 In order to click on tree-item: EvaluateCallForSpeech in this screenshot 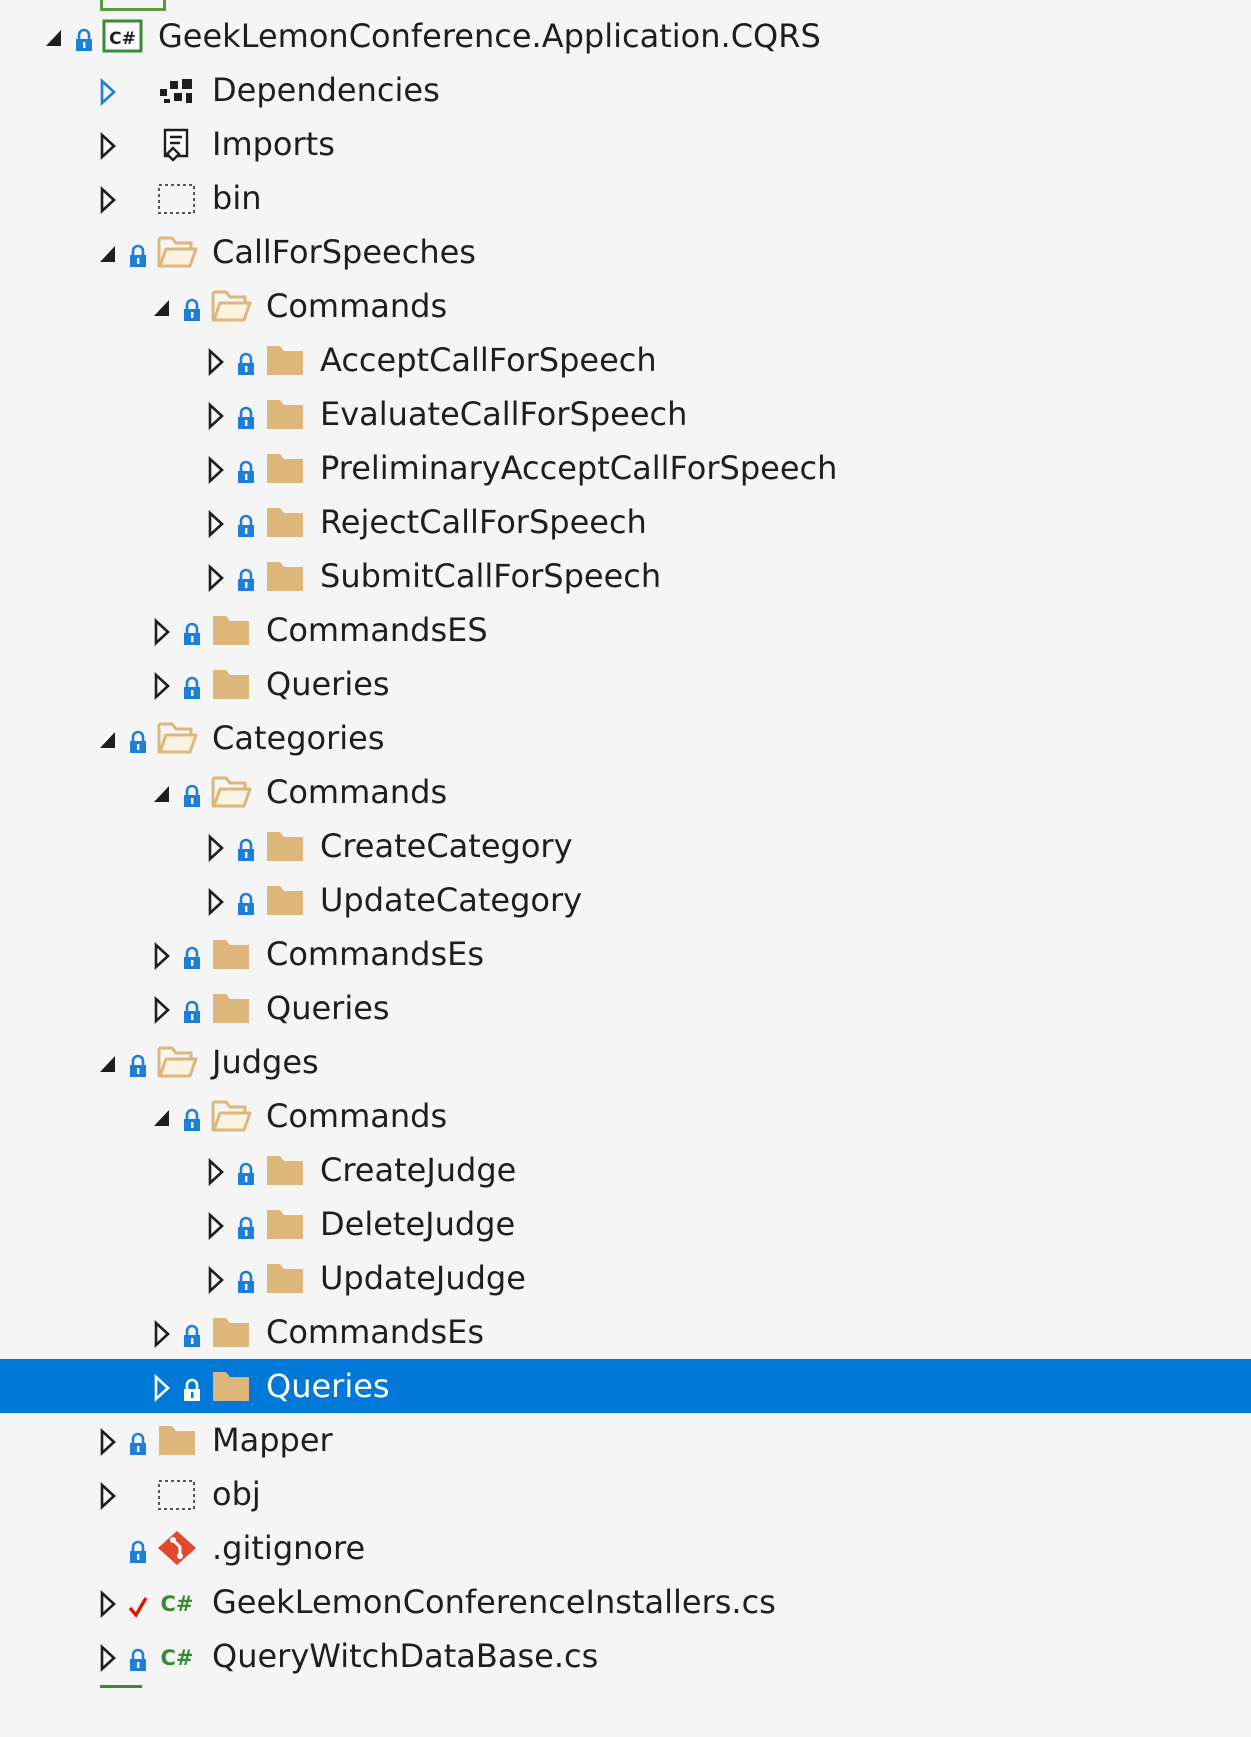, I will do `click(625, 414)`.